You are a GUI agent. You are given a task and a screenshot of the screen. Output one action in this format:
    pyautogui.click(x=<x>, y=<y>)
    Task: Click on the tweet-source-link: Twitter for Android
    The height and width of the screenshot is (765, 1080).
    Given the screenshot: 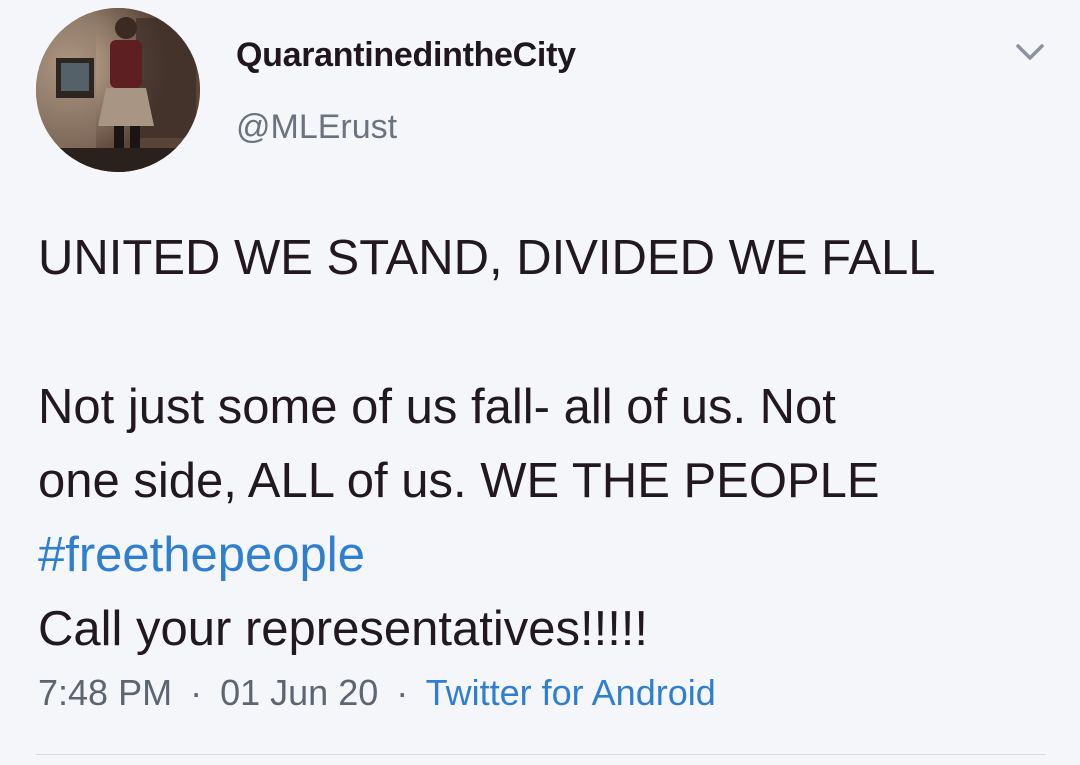 What is the action you would take?
    pyautogui.click(x=571, y=692)
    